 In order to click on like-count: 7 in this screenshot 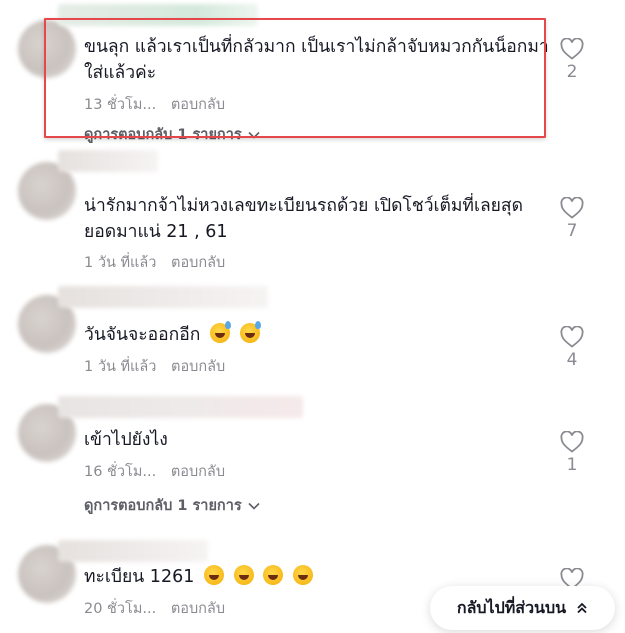, I will do `click(572, 231)`.